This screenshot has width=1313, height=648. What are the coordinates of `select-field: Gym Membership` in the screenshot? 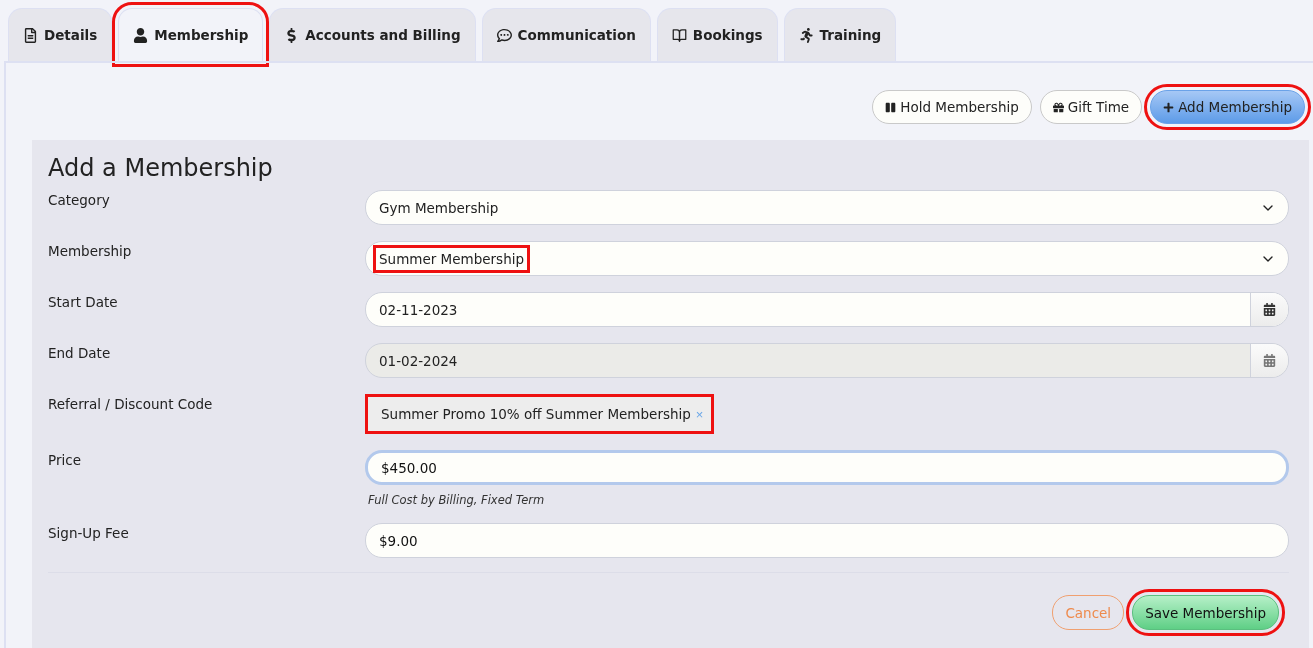 It's located at (827, 207).